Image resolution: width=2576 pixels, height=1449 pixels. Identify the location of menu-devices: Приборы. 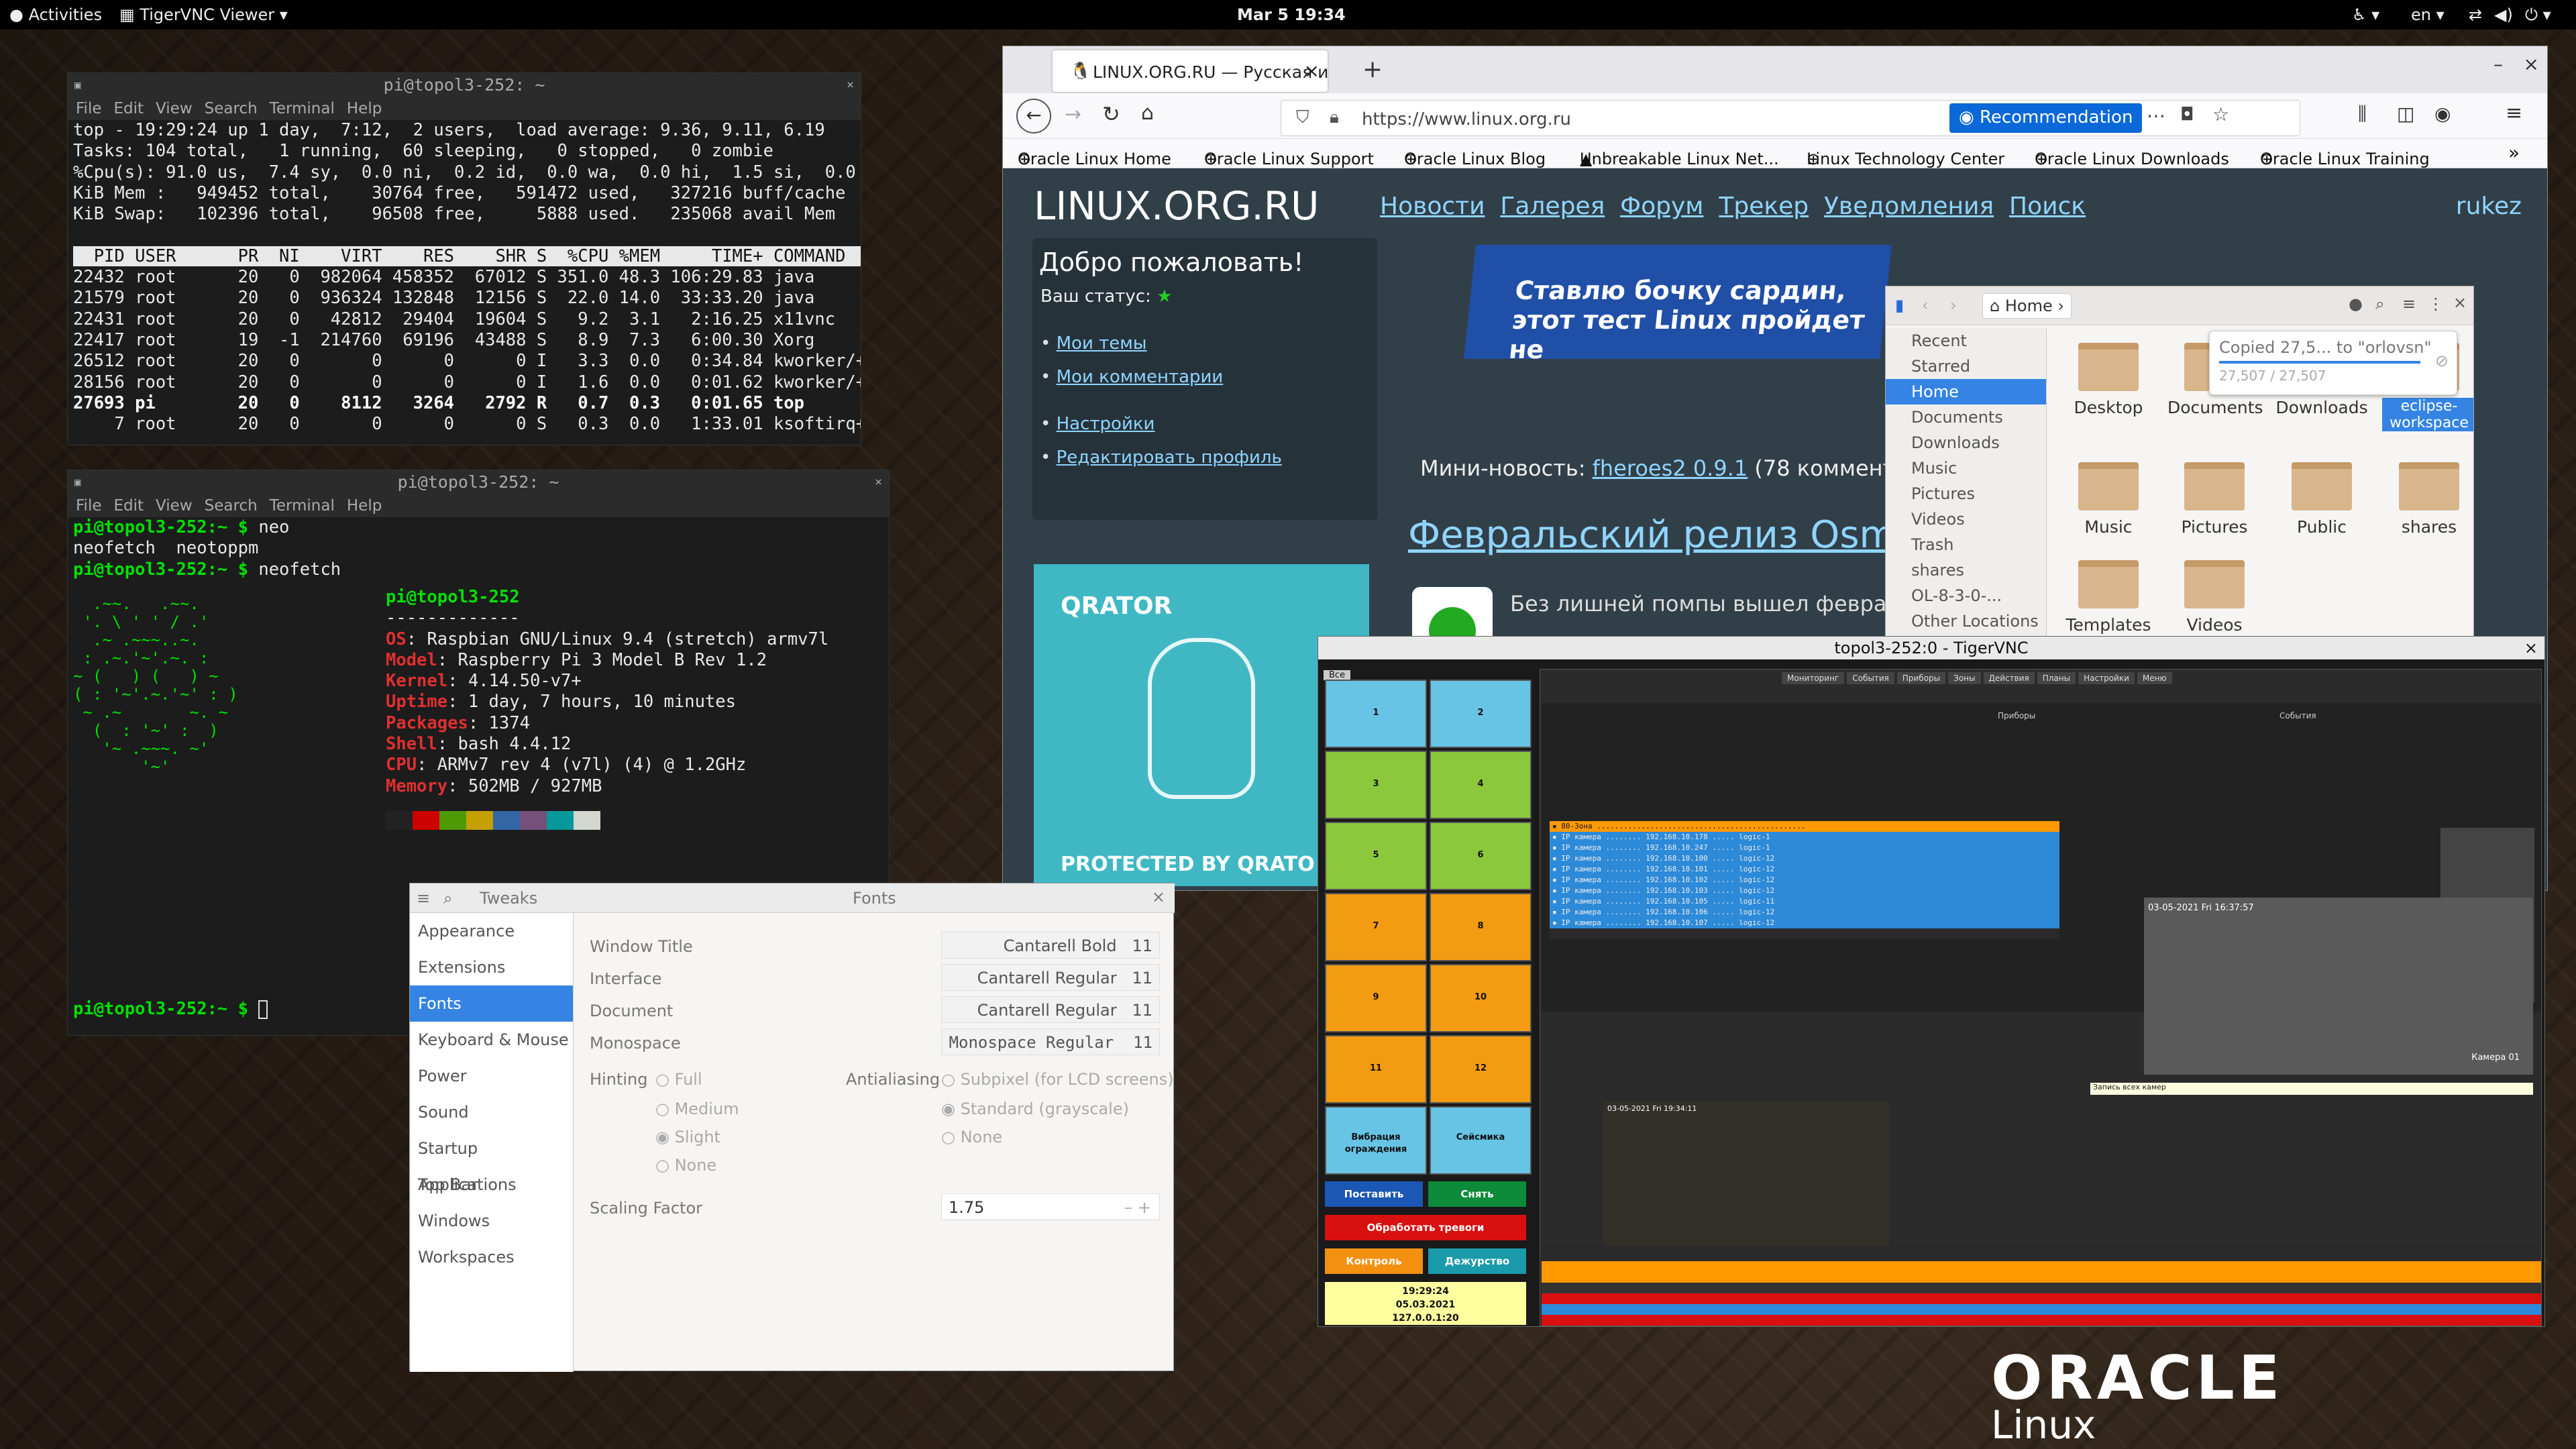
(1921, 678).